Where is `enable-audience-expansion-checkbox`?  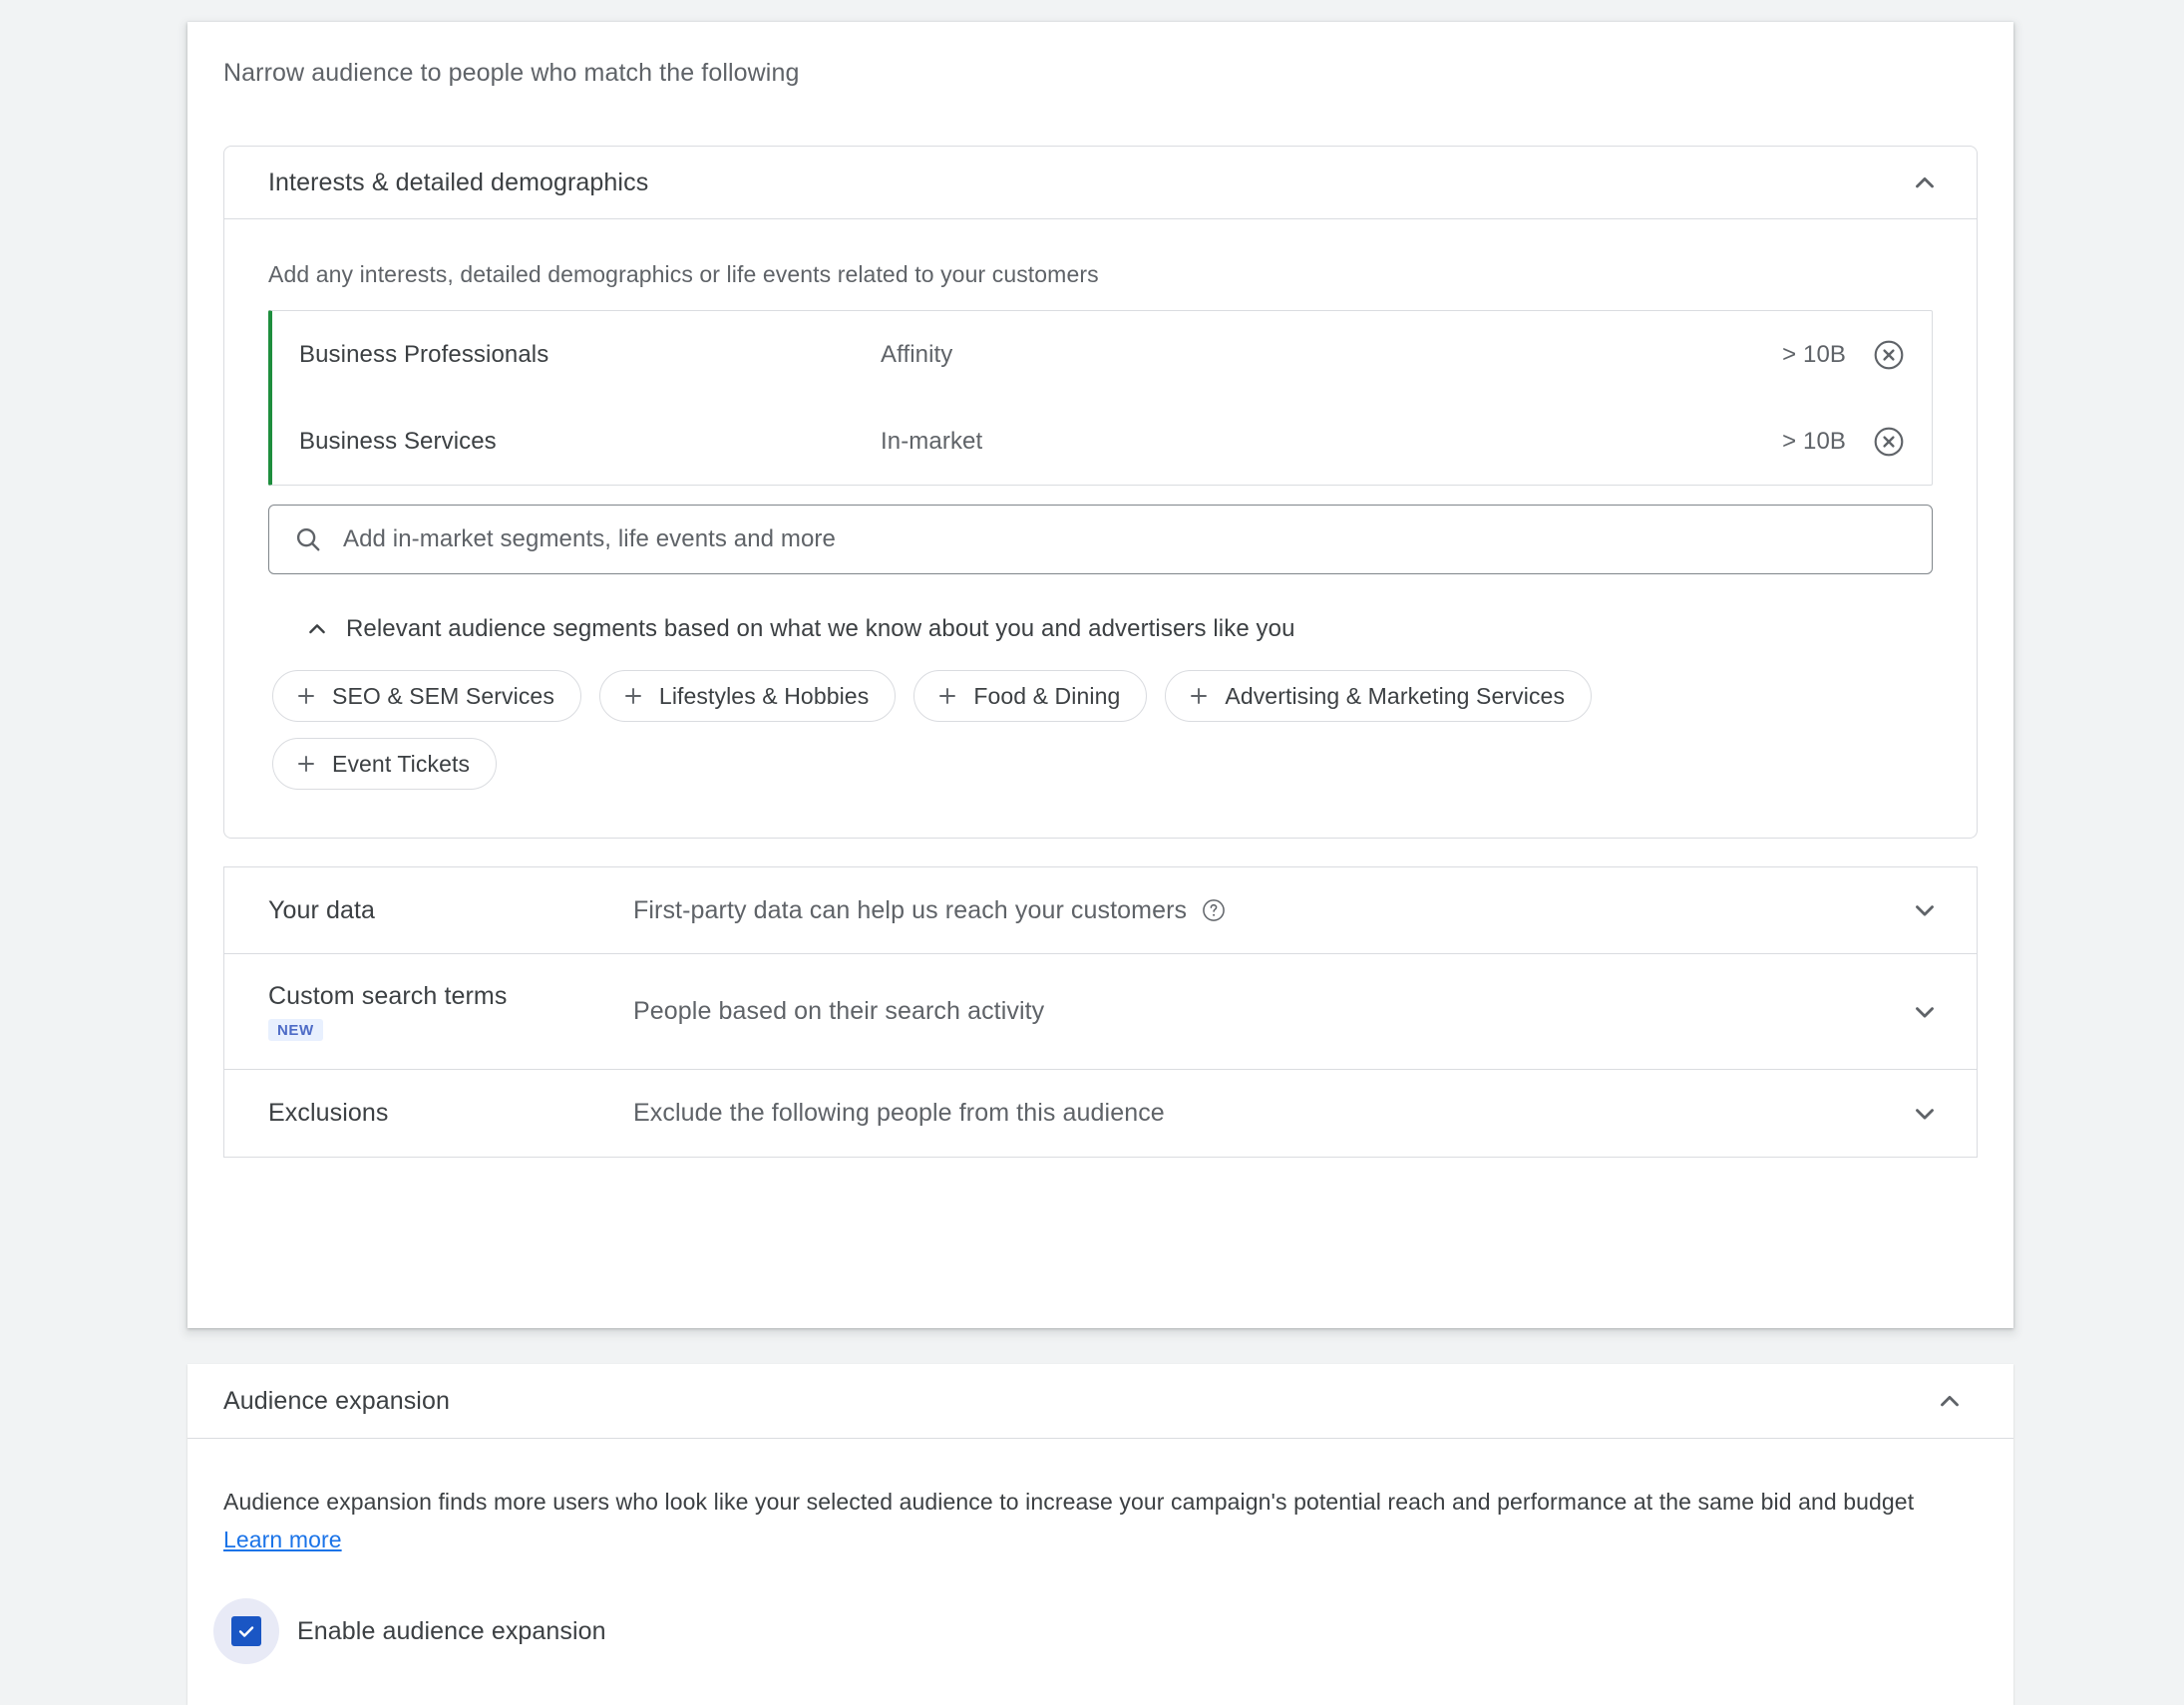 enable-audience-expansion-checkbox is located at coordinates (246, 1631).